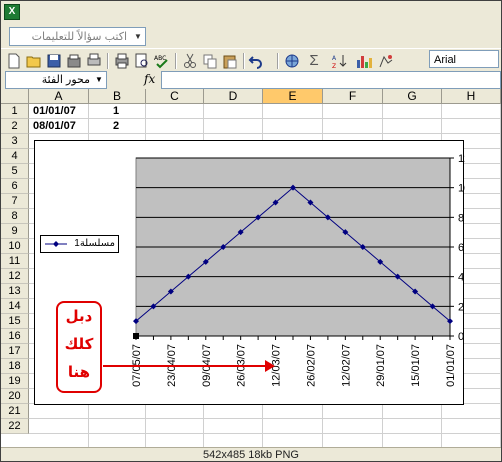 The image size is (502, 462). Describe the element at coordinates (15, 156) in the screenshot. I see `row-header-4: 4` at that location.